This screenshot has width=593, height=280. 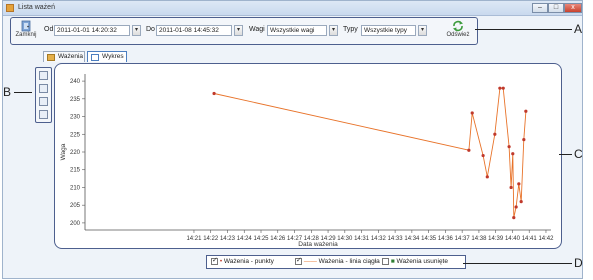 What do you see at coordinates (396, 239) in the screenshot?
I see `x-tick-label: 14:33` at bounding box center [396, 239].